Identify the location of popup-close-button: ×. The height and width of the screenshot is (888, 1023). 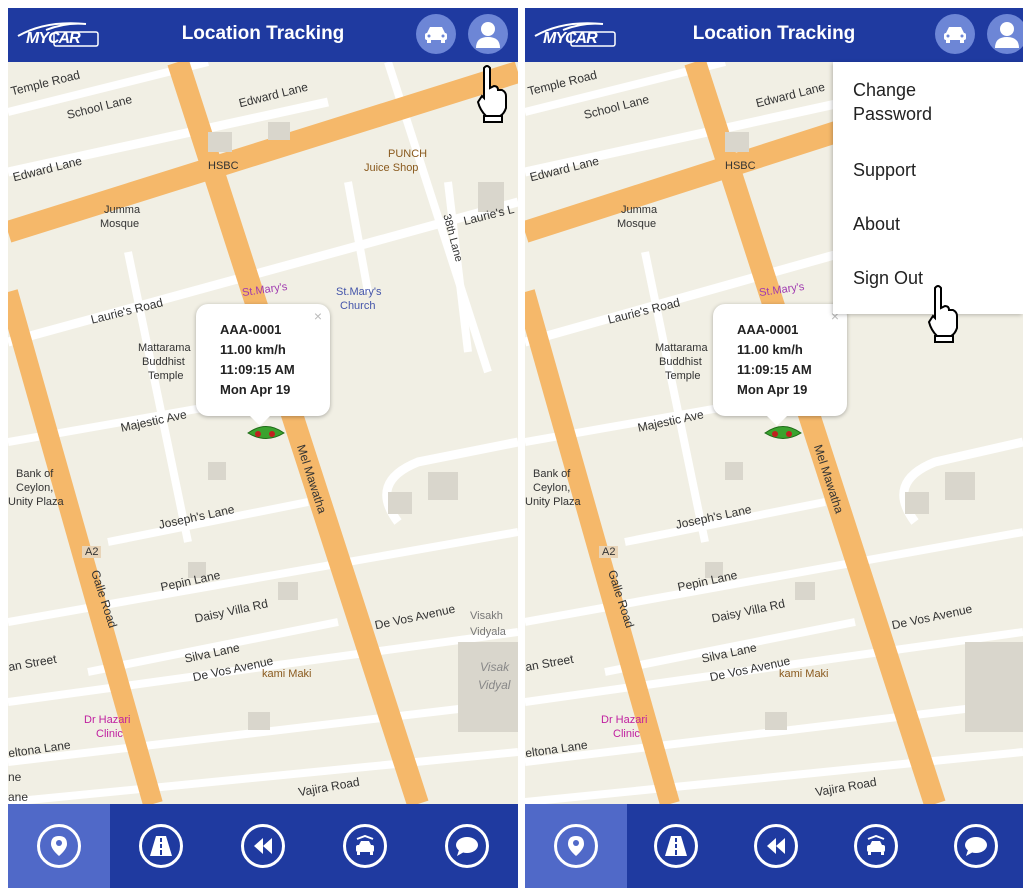
(318, 316).